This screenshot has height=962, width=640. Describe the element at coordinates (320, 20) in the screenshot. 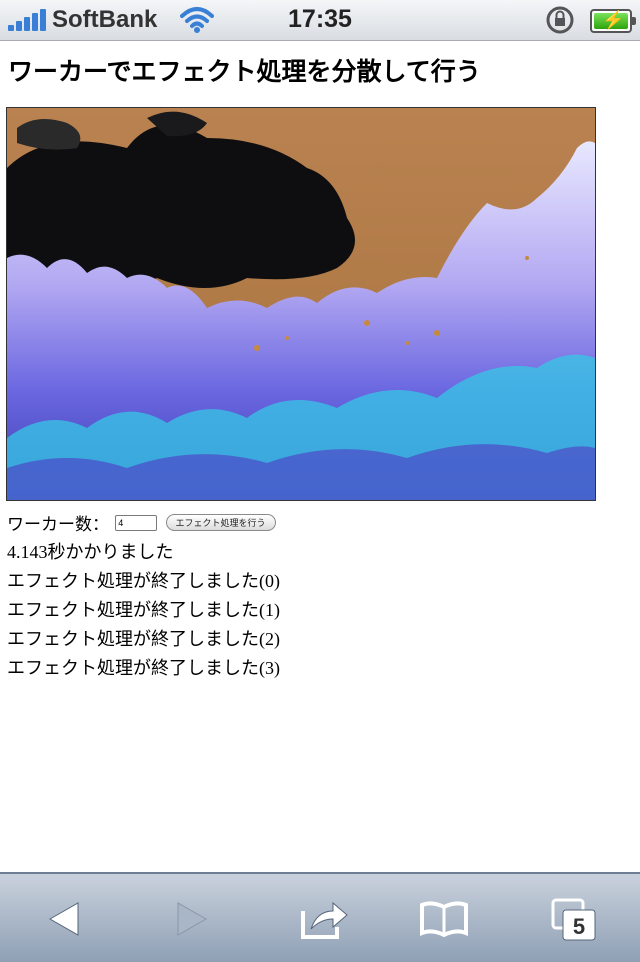

I see `status-bar: SoftBank 17:35 ⚡` at that location.